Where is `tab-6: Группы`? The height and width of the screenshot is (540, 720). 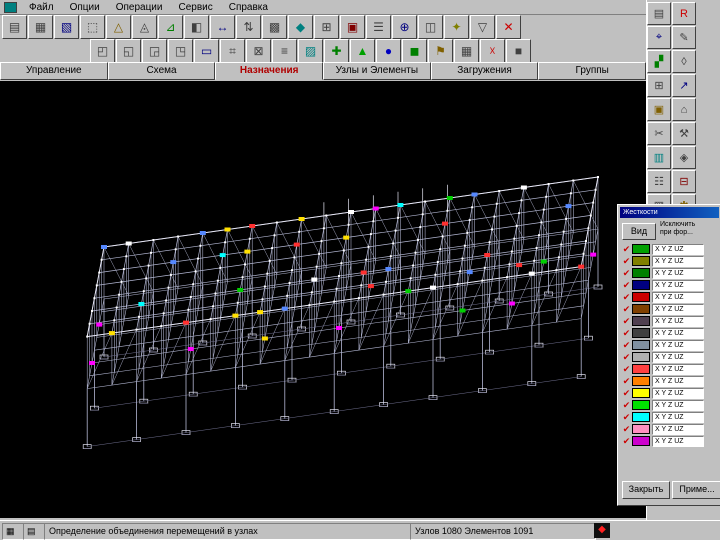 tab-6: Группы is located at coordinates (592, 71).